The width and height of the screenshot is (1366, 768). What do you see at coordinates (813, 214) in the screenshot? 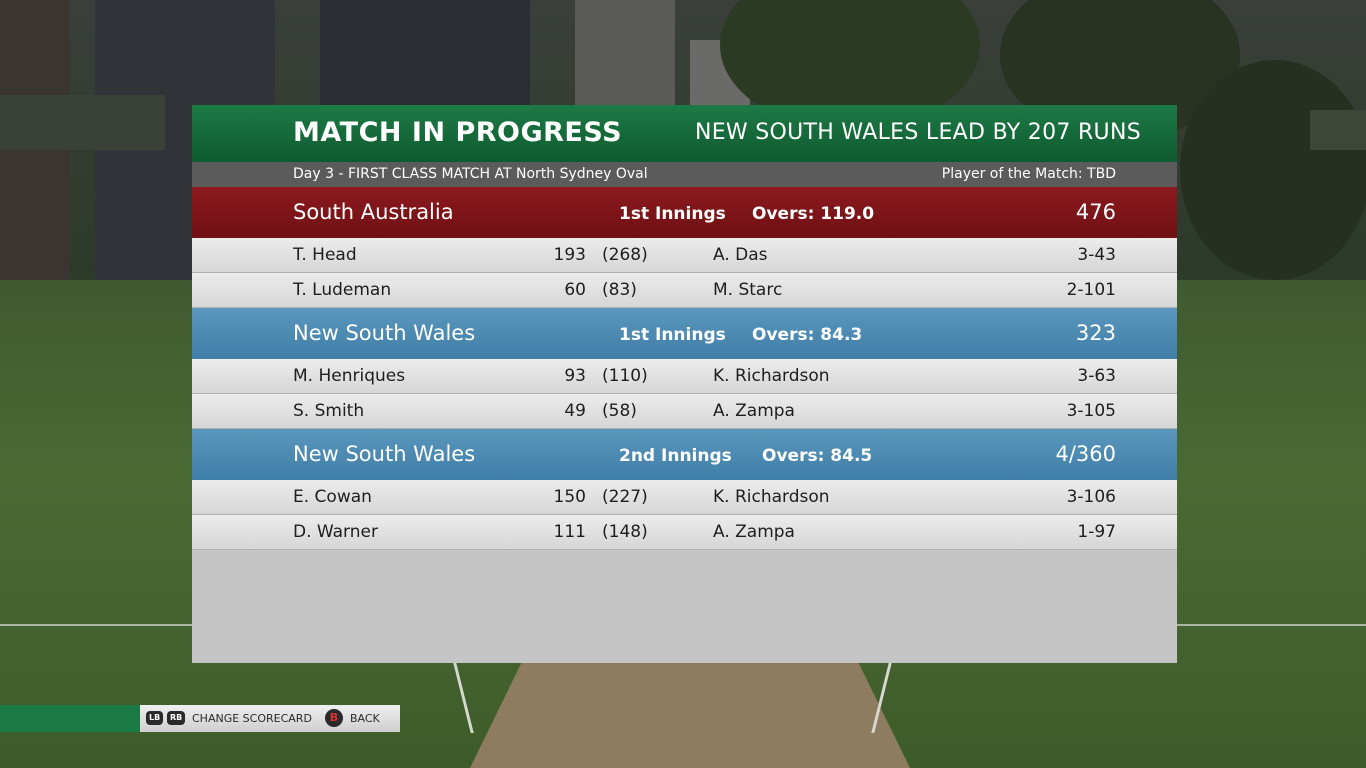
I see `overs-count: Overs: 119.0` at bounding box center [813, 214].